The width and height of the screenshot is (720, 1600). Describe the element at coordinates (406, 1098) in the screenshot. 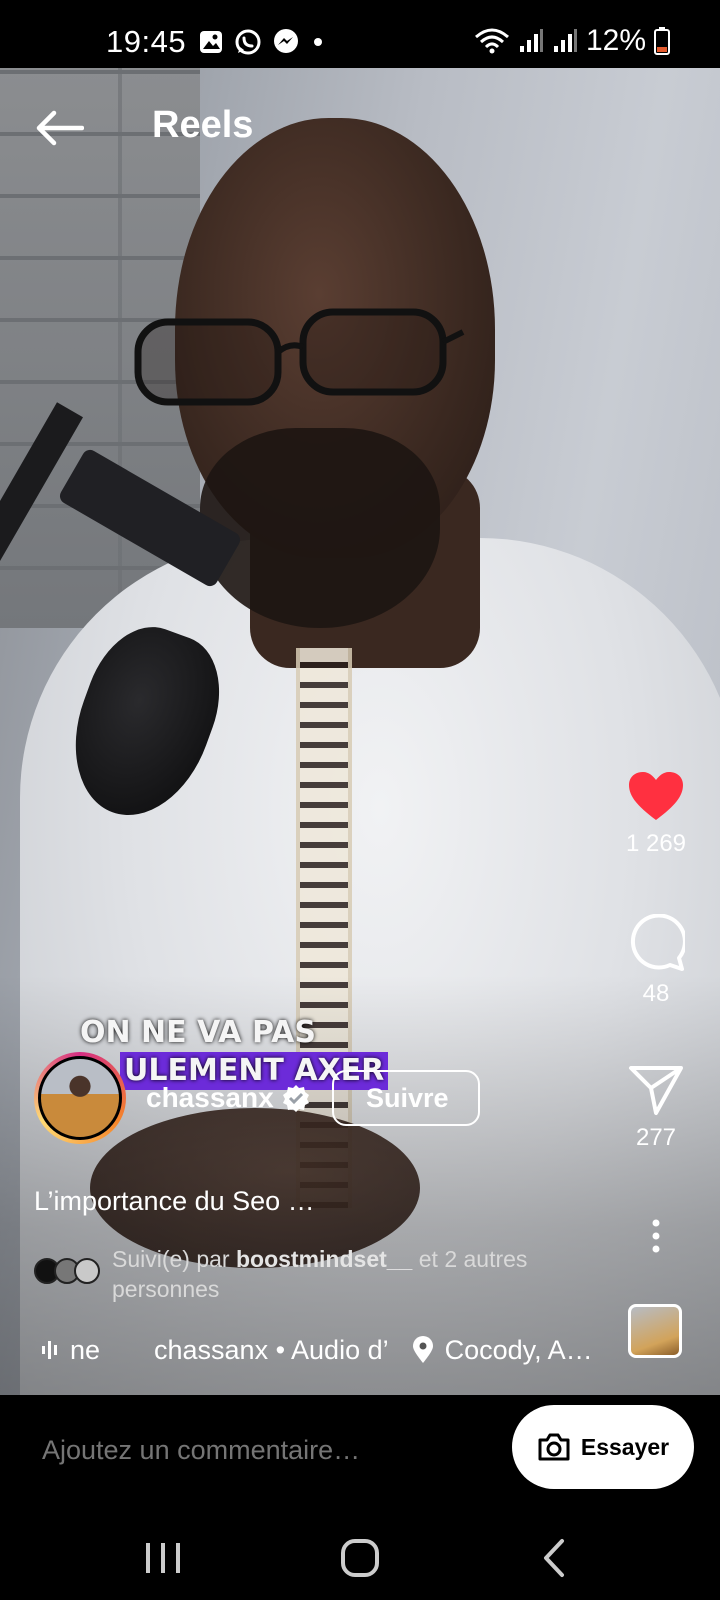

I see `follow-button: Suivre` at that location.